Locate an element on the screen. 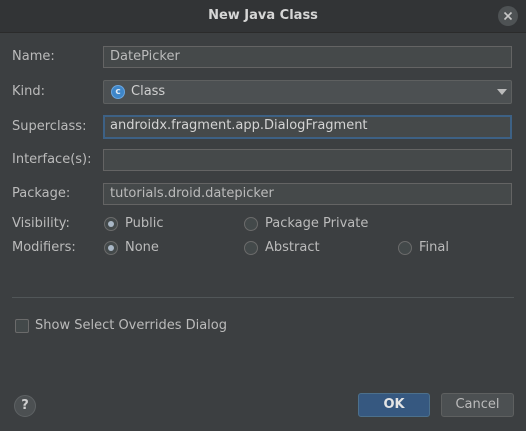  visibility-label: Visibility: is located at coordinates (41, 223).